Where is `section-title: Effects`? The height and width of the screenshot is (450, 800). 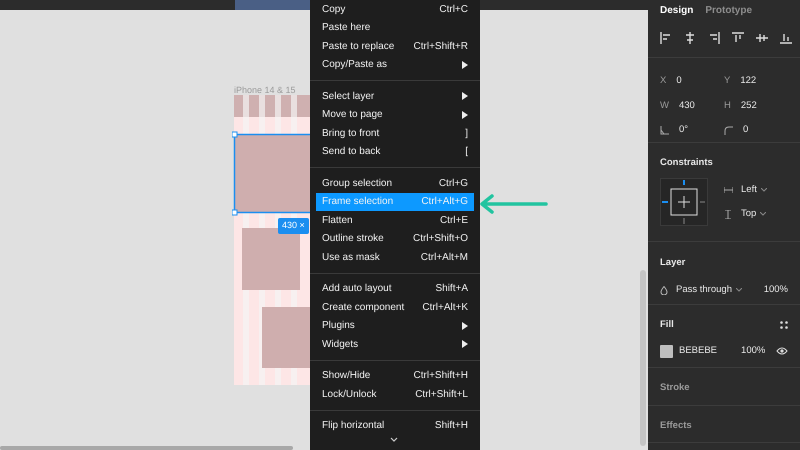
section-title: Effects is located at coordinates (676, 425).